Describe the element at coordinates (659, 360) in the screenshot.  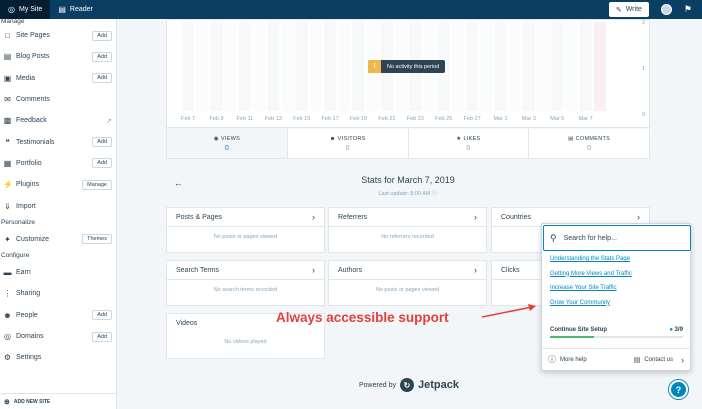
I see `contact-us-button: ▤ Contact us ›` at that location.